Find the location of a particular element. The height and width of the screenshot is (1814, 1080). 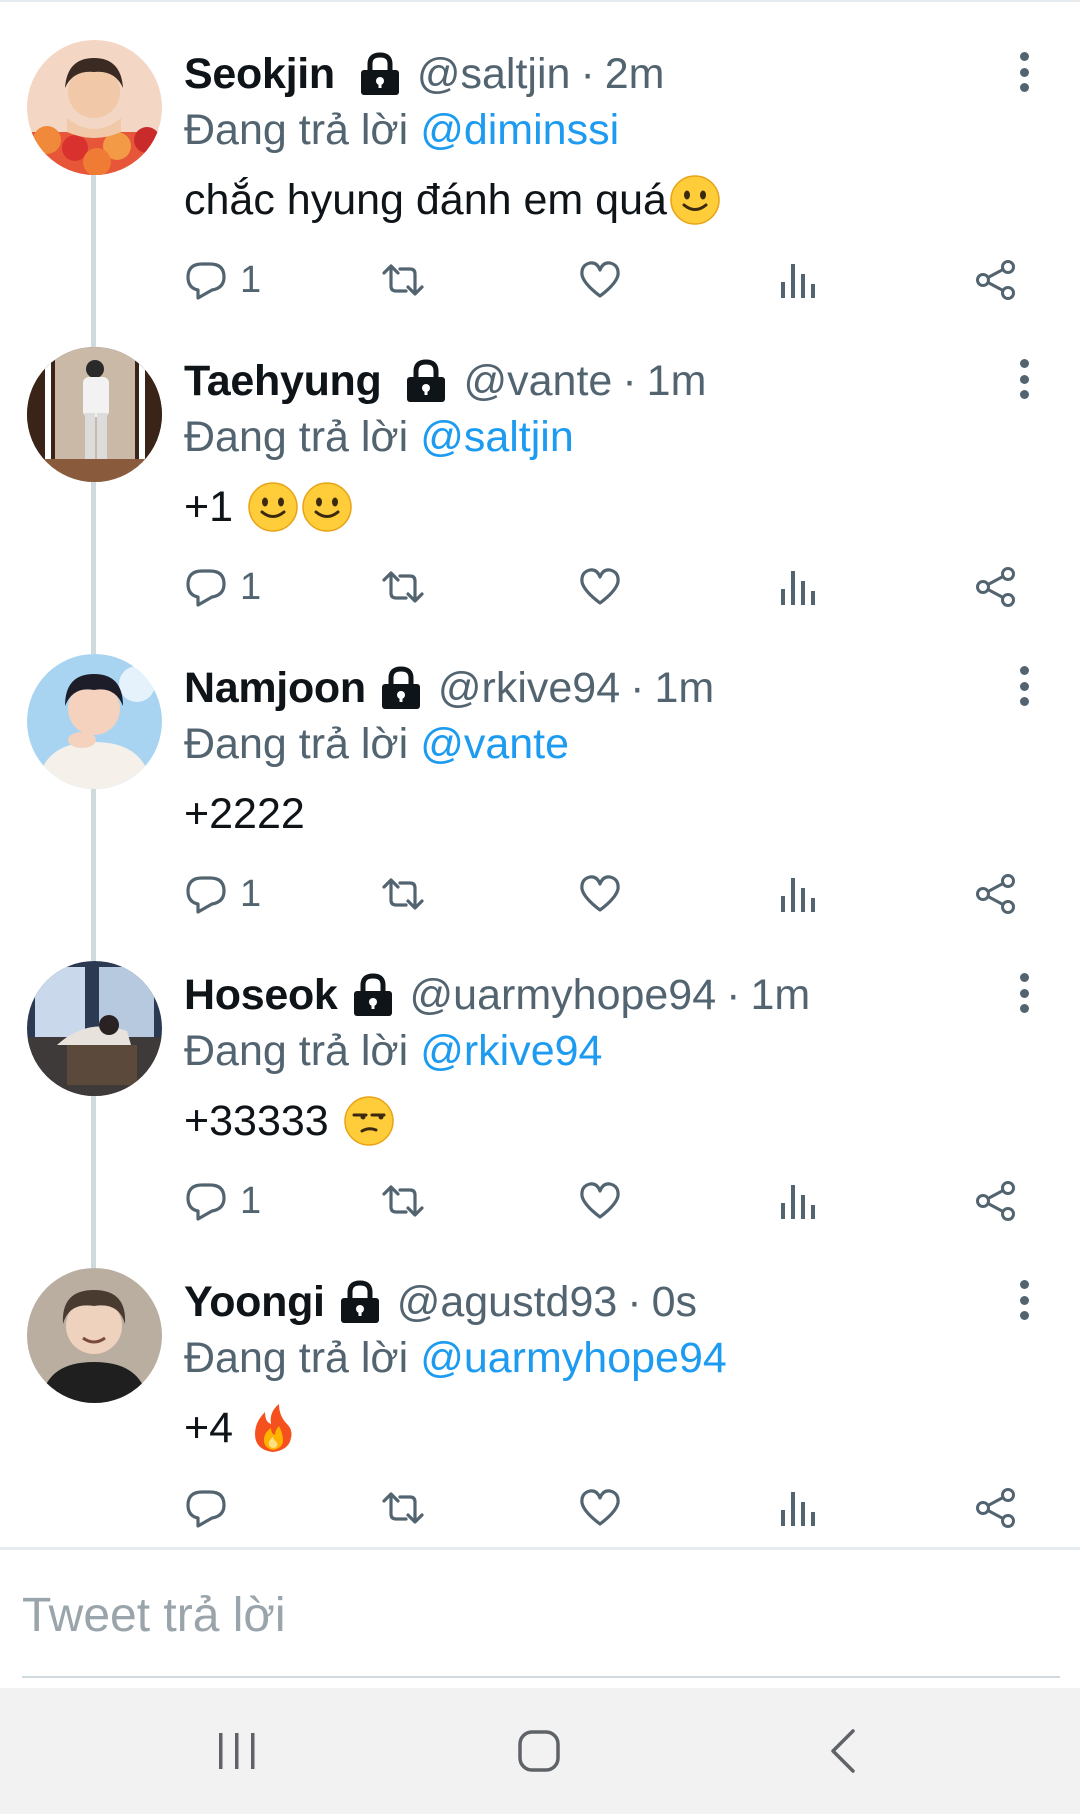

mention-link: @saltjin is located at coordinates (497, 437).